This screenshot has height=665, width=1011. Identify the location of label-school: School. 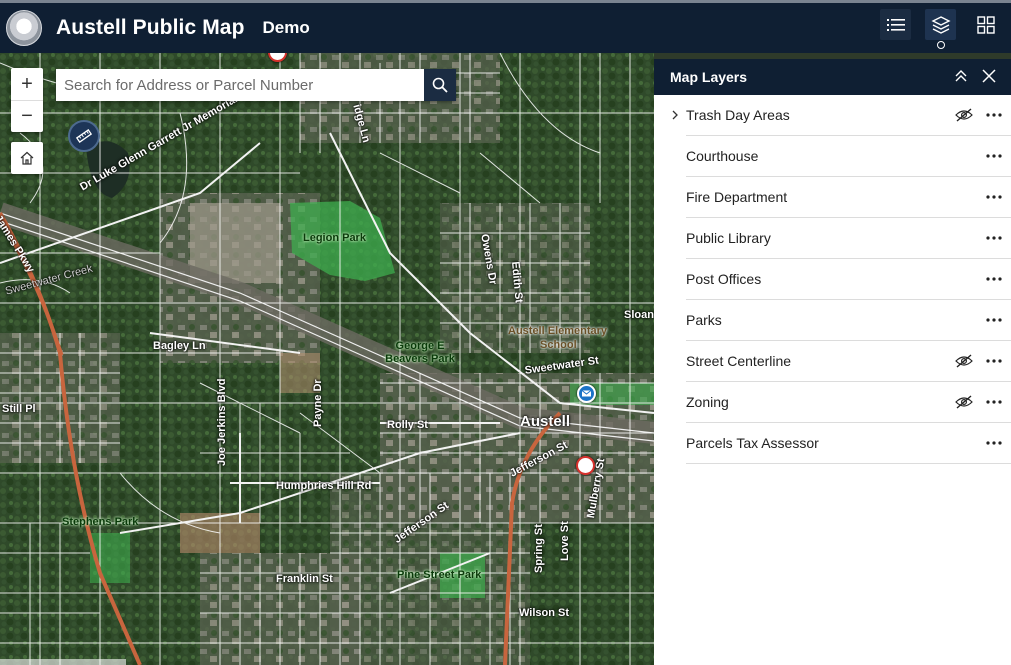
(558, 345).